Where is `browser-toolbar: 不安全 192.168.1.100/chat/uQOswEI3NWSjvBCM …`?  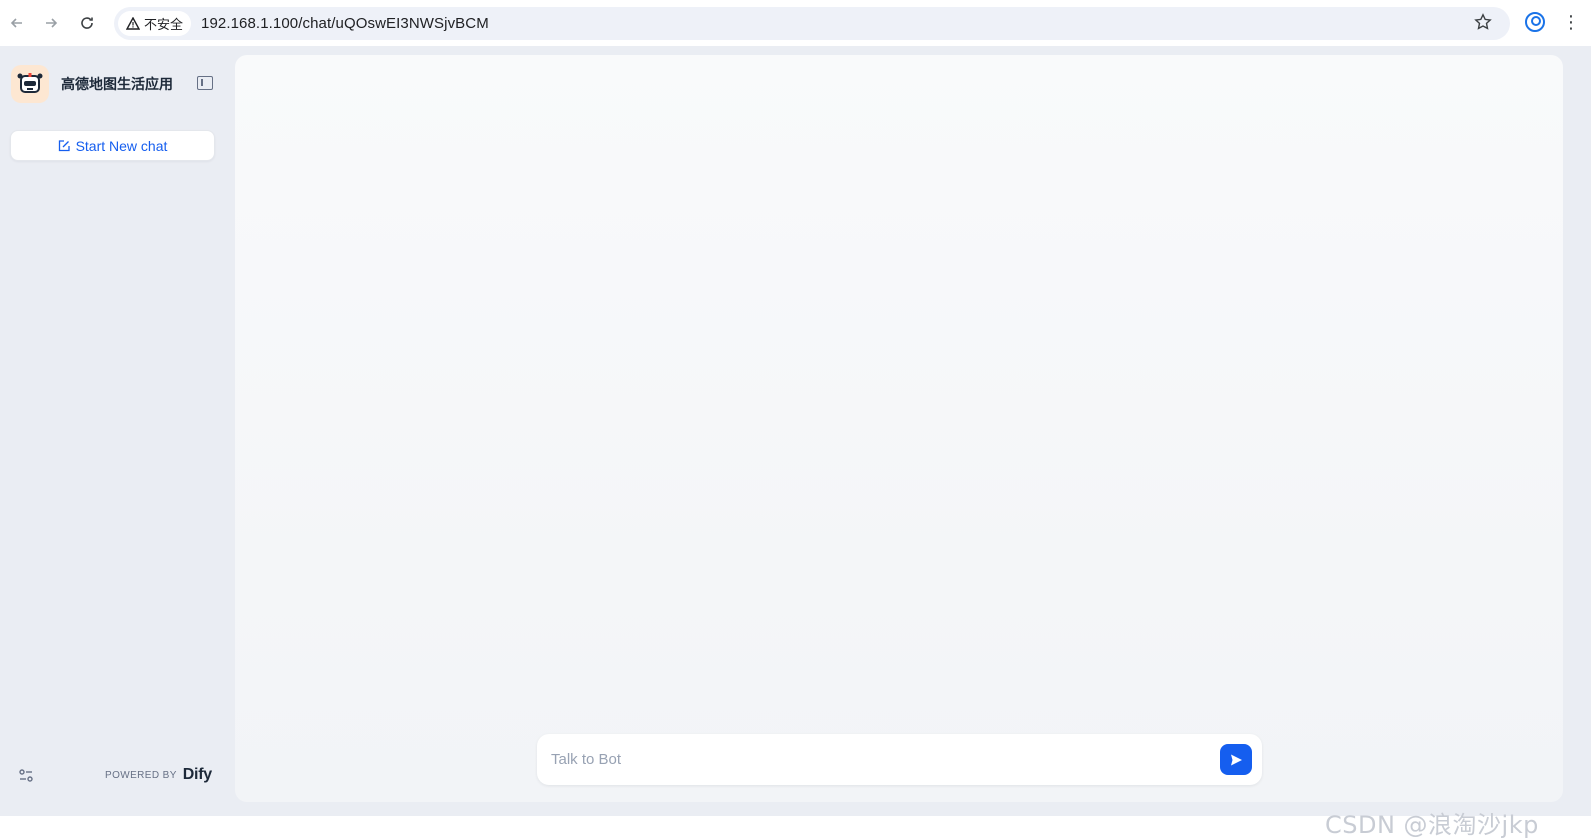
browser-toolbar: 不安全 192.168.1.100/chat/uQOswEI3NWSjvBCM … is located at coordinates (795, 23).